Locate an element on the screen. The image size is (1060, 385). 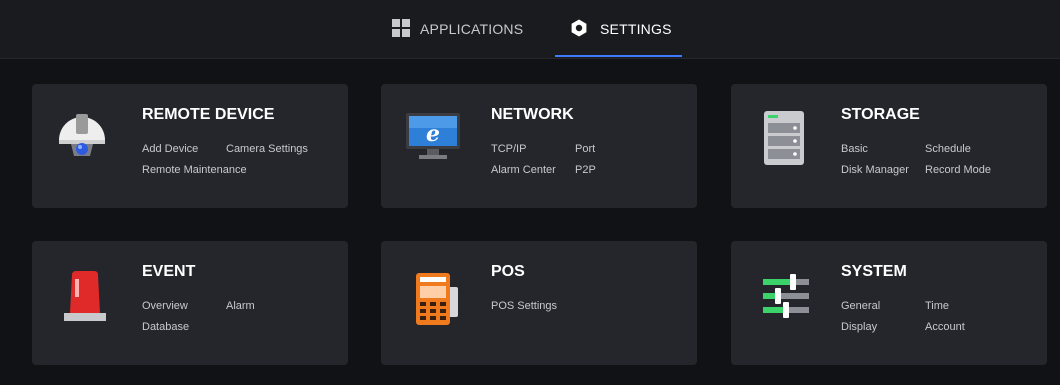
link-schedule: Schedule is located at coordinates (948, 149).